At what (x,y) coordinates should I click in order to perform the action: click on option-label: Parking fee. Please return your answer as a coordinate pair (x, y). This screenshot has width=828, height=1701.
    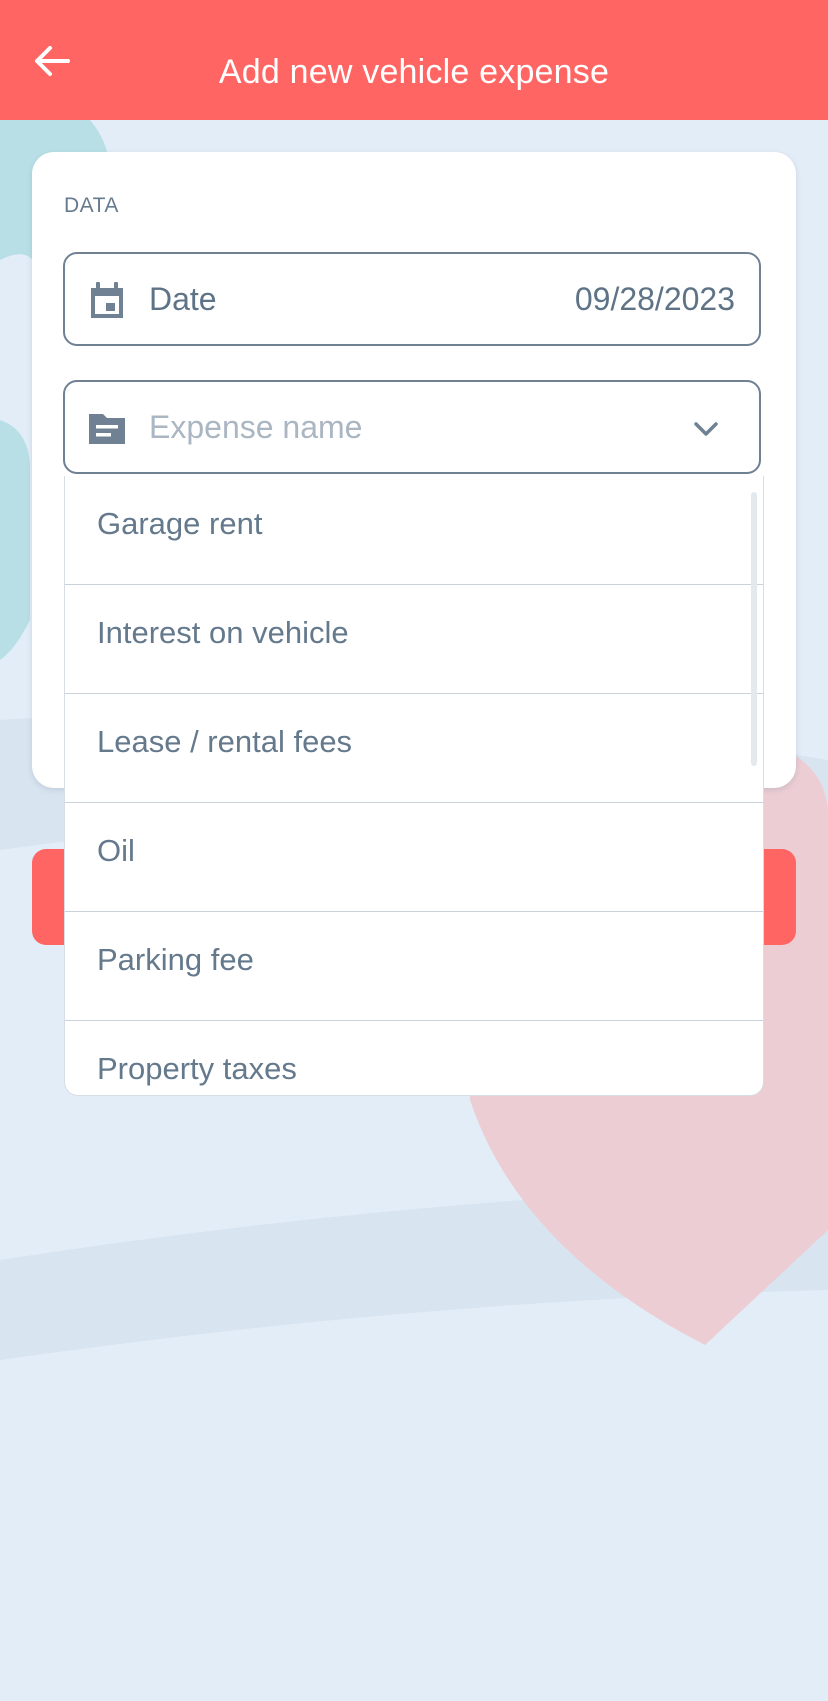
    Looking at the image, I should click on (175, 959).